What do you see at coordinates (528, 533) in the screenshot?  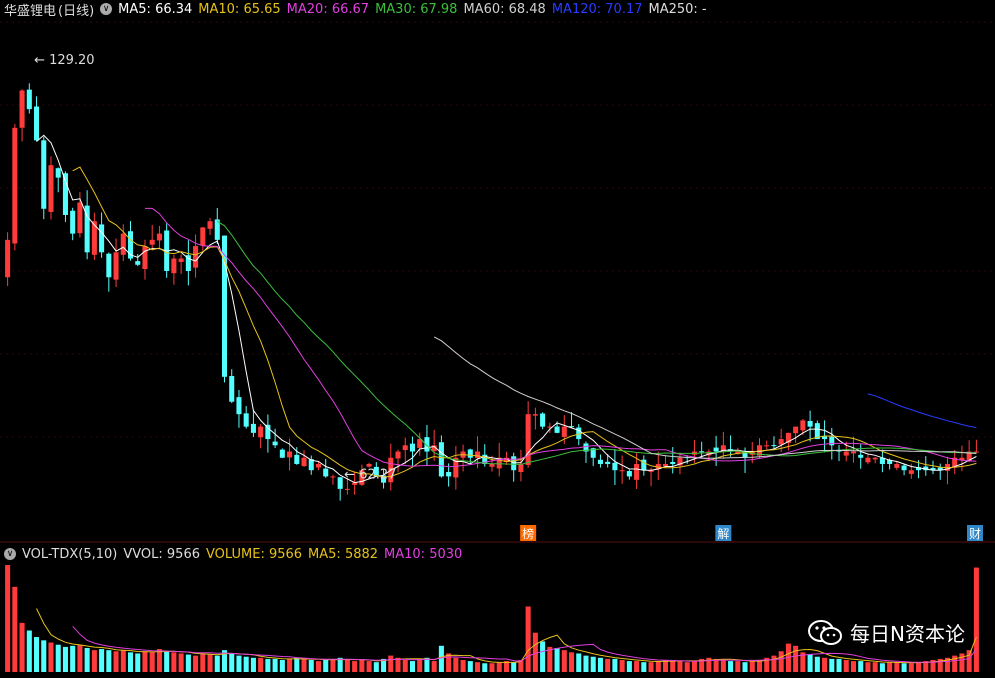 I see `event-marker-label: 榜` at bounding box center [528, 533].